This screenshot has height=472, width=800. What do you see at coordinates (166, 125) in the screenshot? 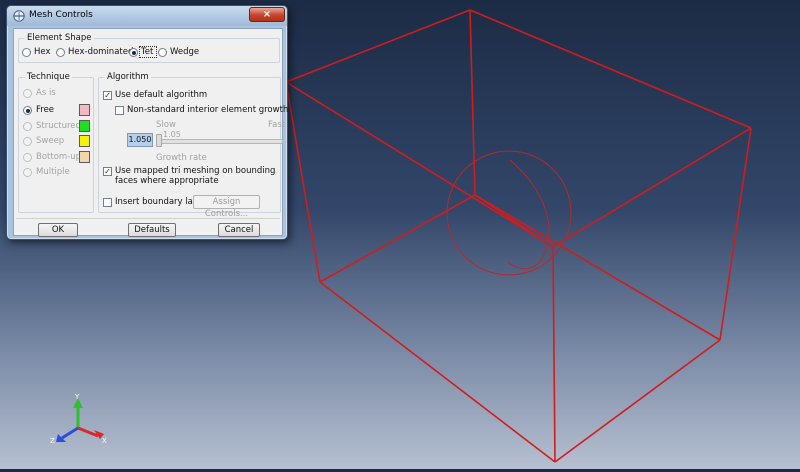
I see `slider-slow-label: Slow` at bounding box center [166, 125].